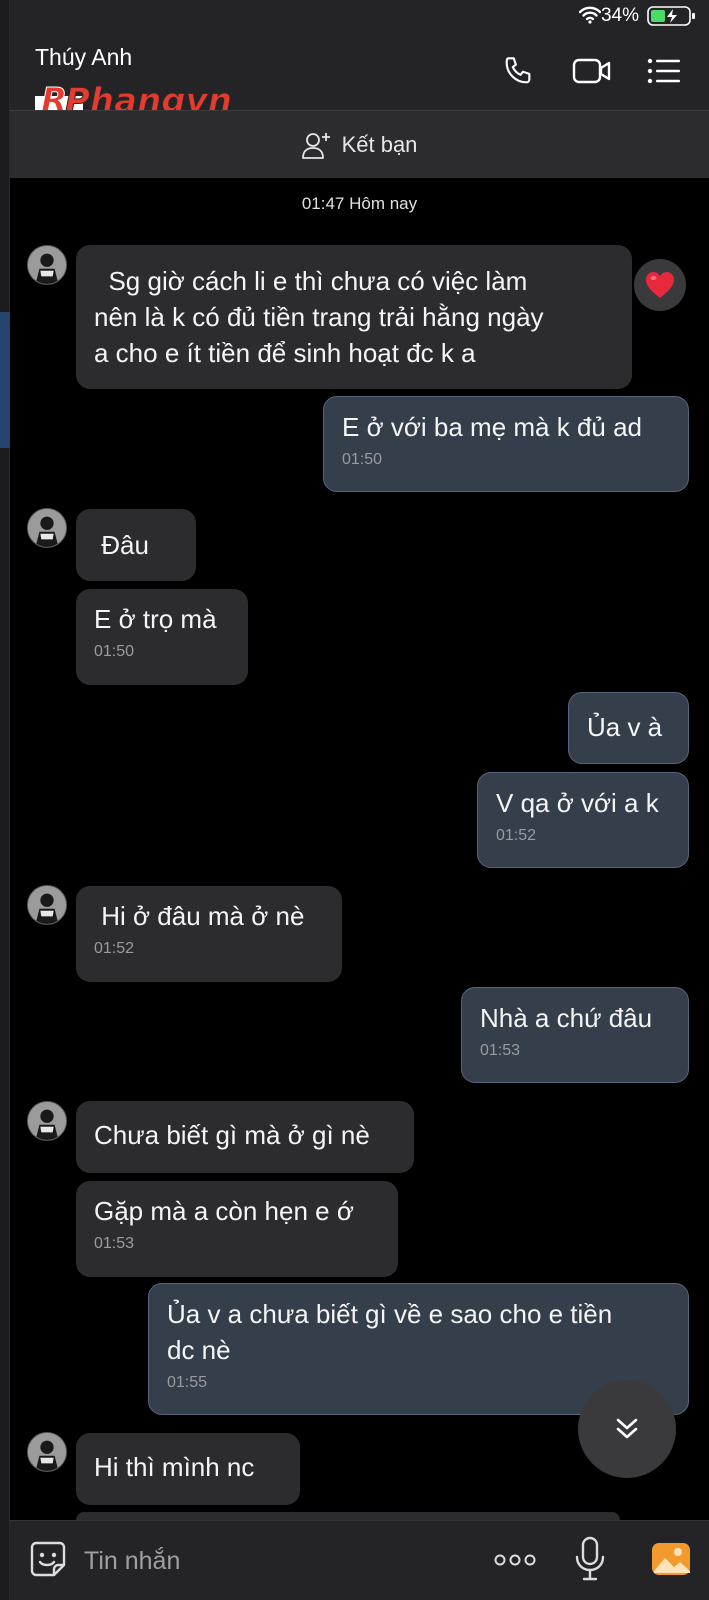  Describe the element at coordinates (671, 16) in the screenshot. I see `battery-icon` at that location.